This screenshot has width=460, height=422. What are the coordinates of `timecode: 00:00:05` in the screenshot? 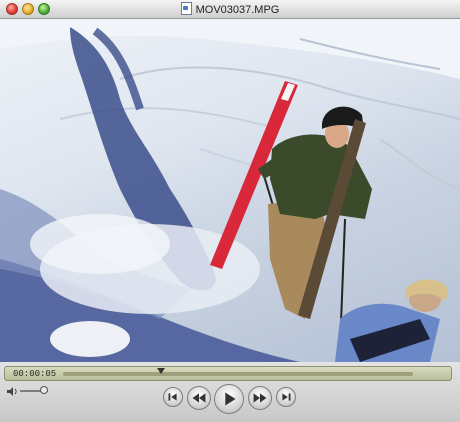 It's located at (35, 374).